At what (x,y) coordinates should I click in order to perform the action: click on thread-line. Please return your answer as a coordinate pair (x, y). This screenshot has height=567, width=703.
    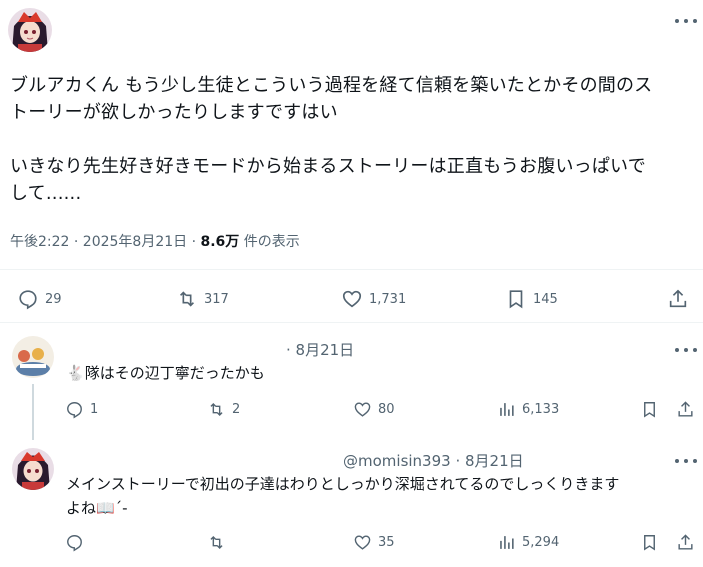
    Looking at the image, I should click on (33, 412).